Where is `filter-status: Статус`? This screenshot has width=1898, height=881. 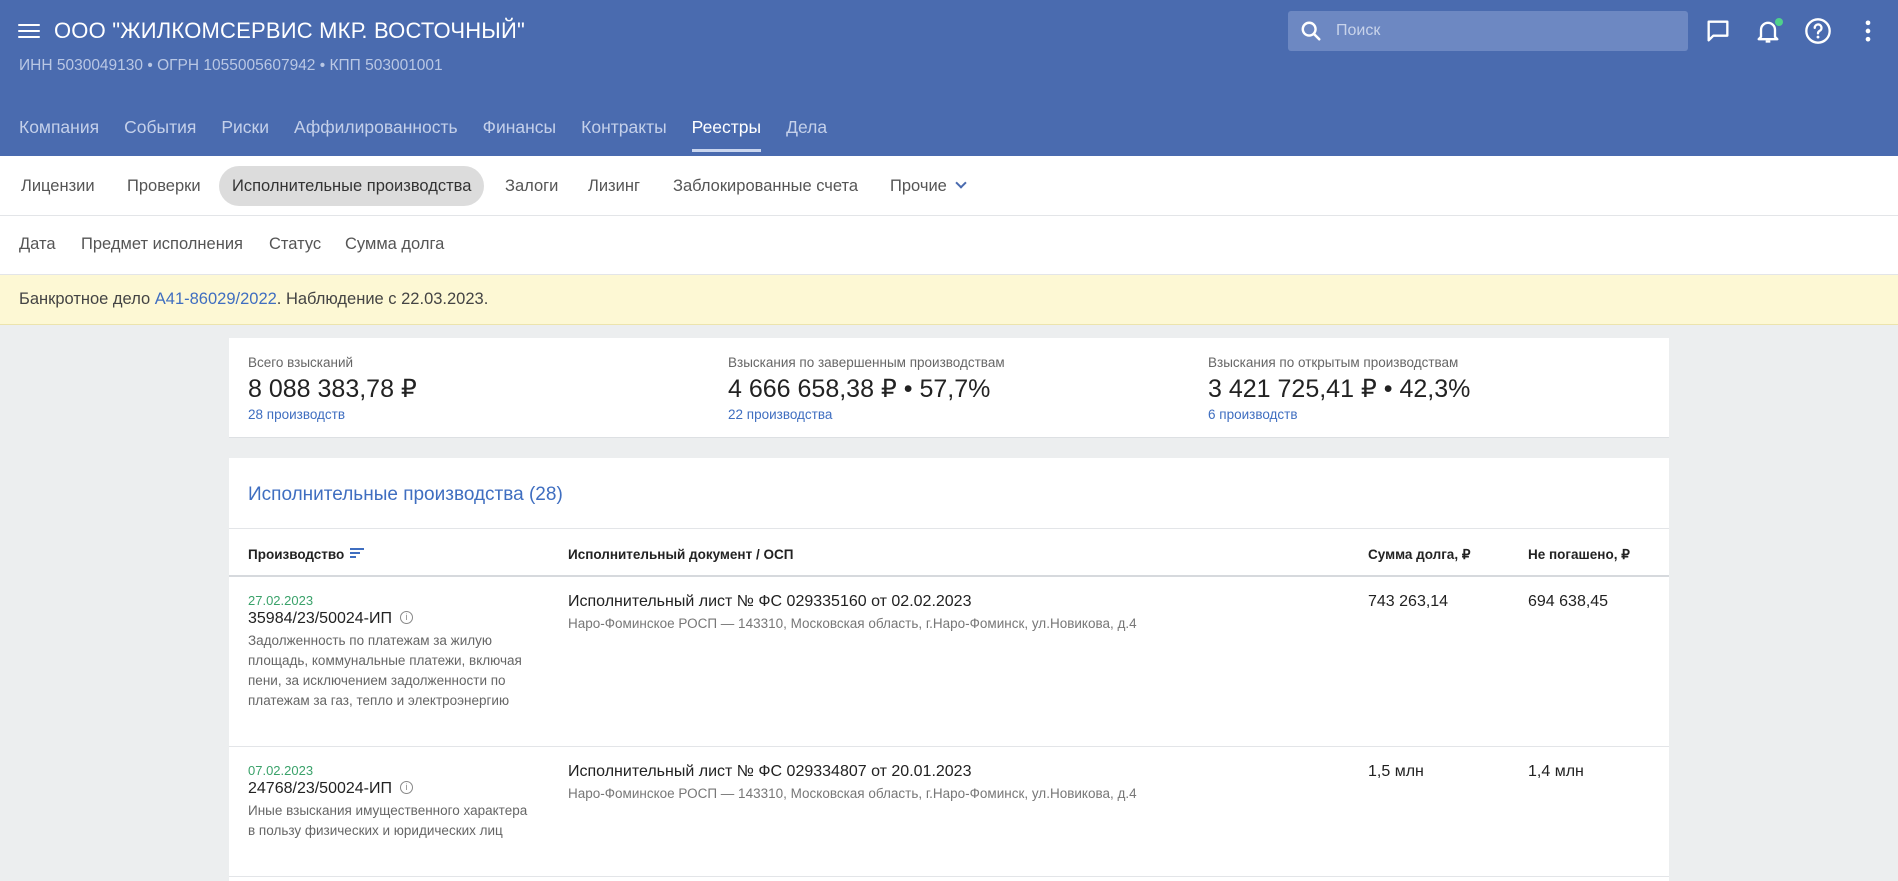 filter-status: Статус is located at coordinates (295, 244).